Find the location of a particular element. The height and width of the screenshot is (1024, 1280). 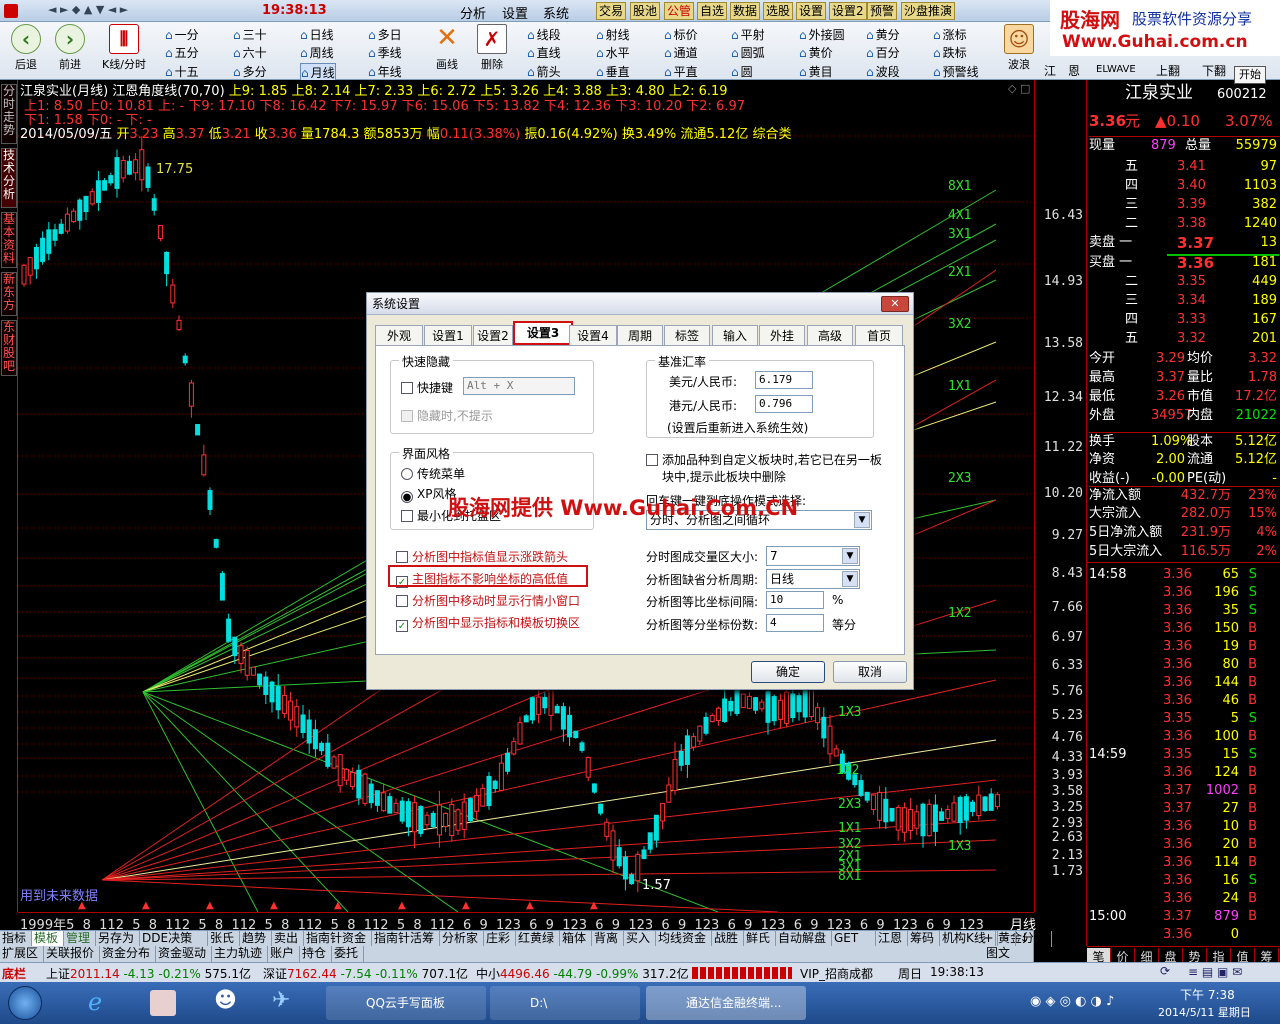

kline-button: ⫴ K线/分时 is located at coordinates (124, 48).